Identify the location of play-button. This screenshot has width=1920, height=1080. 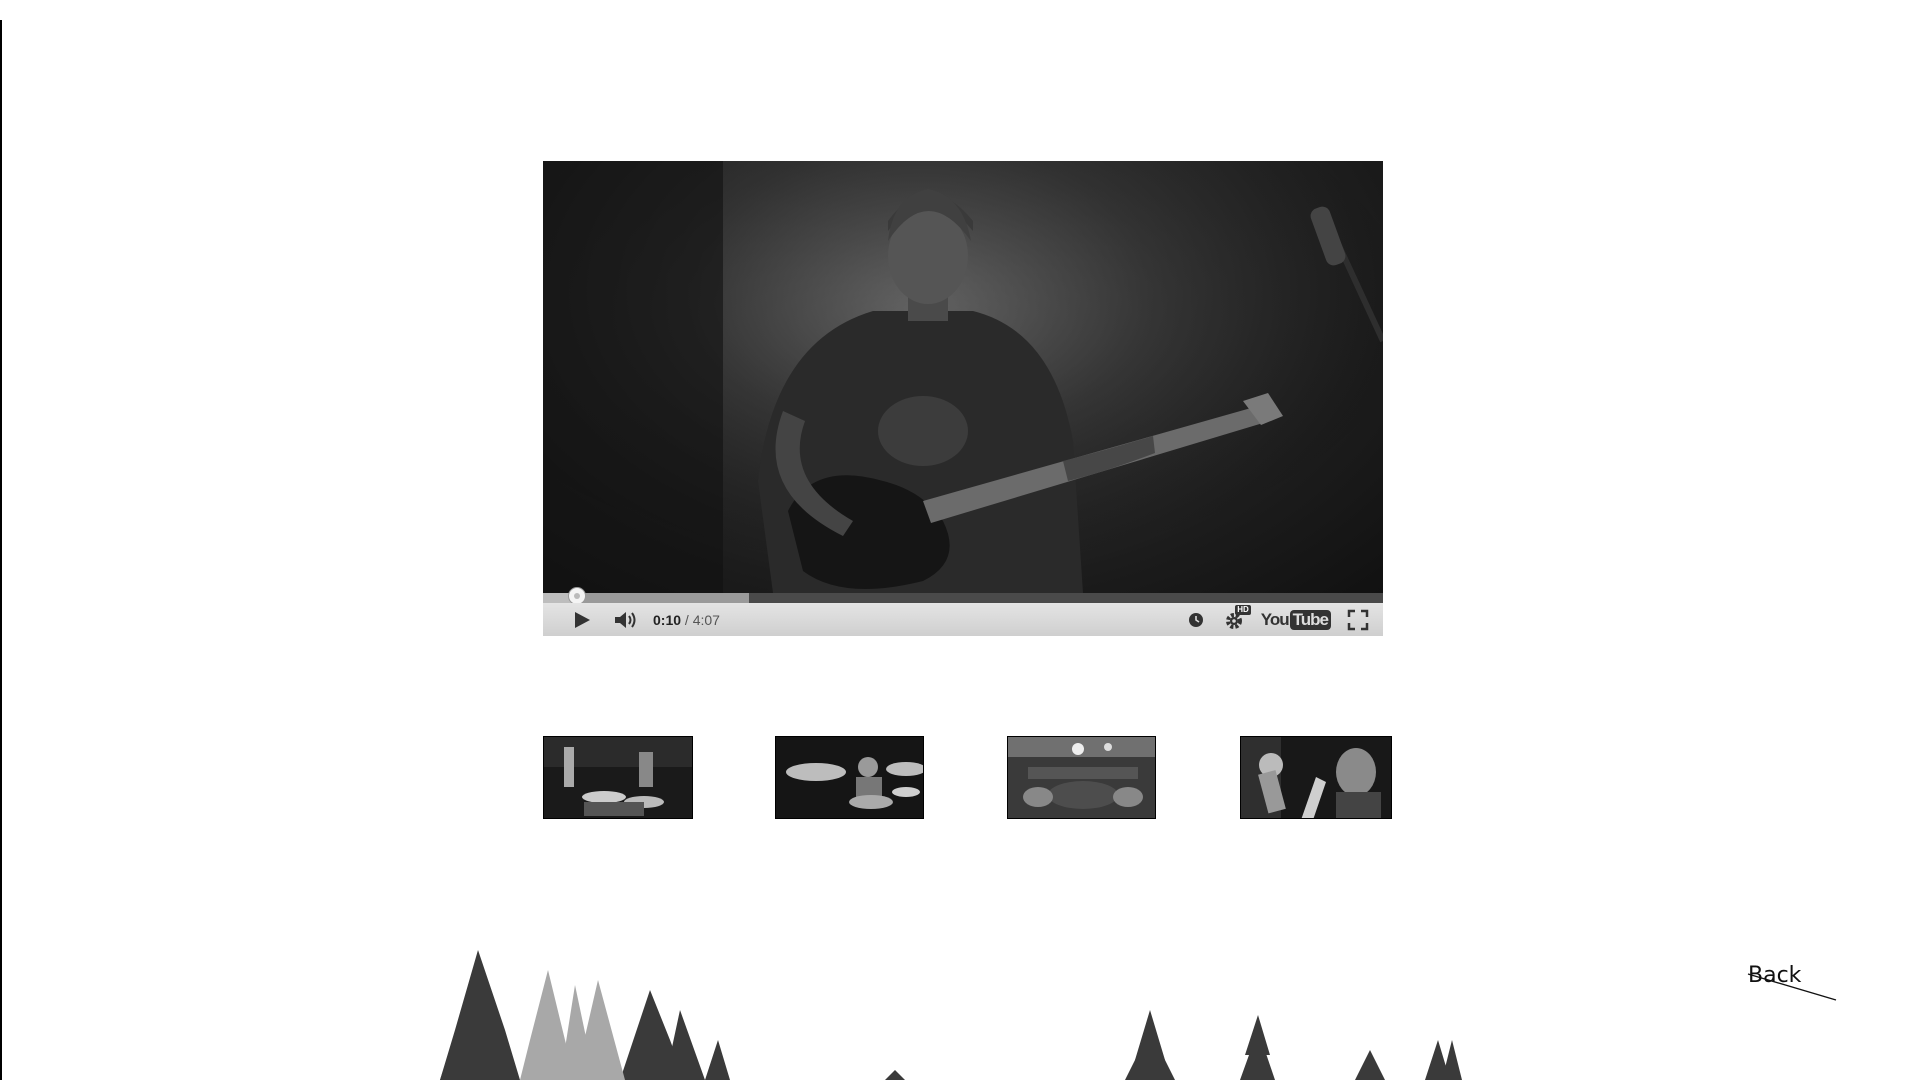
(582, 619).